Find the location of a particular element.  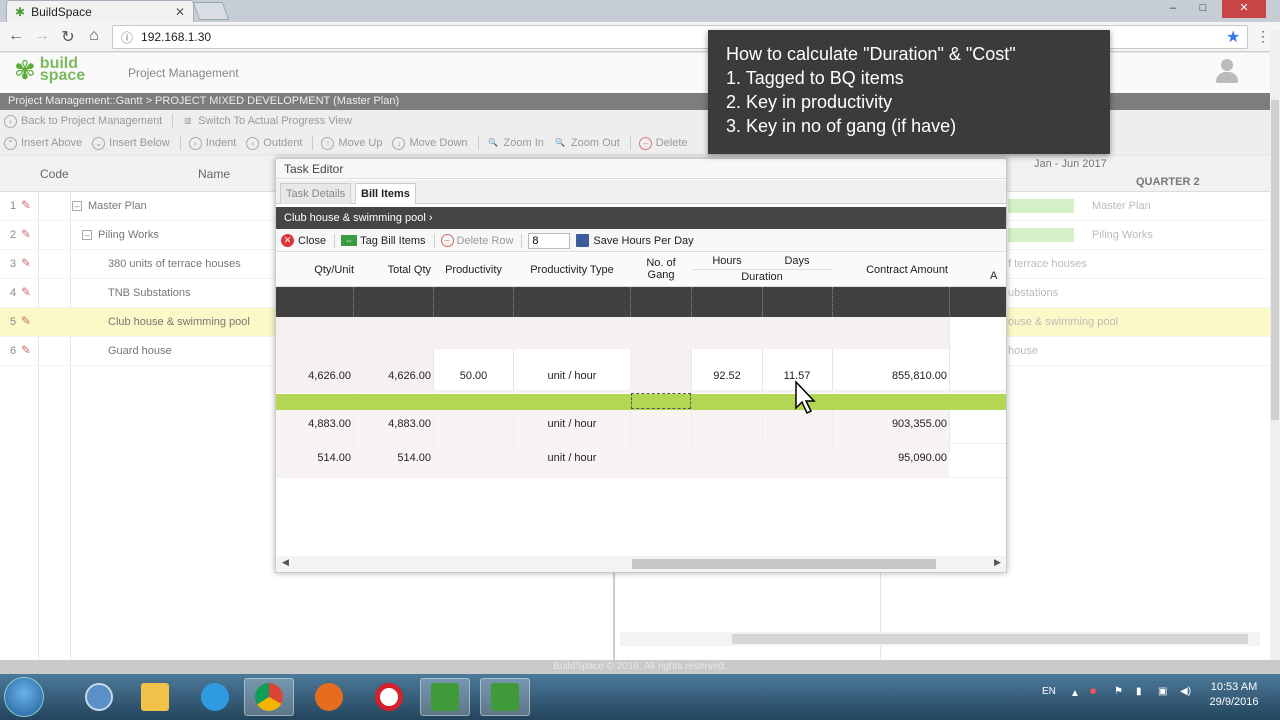

close-button: ✕ Close is located at coordinates (303, 240).